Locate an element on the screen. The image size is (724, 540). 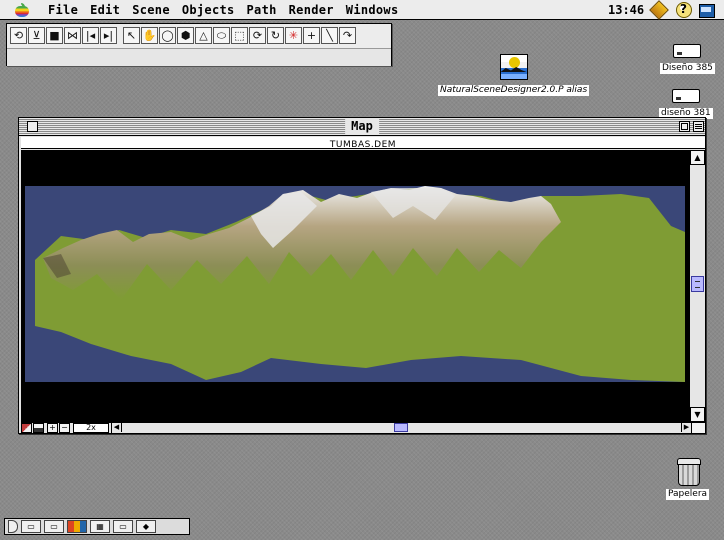
zoom-in-button: + is located at coordinates (52, 428).